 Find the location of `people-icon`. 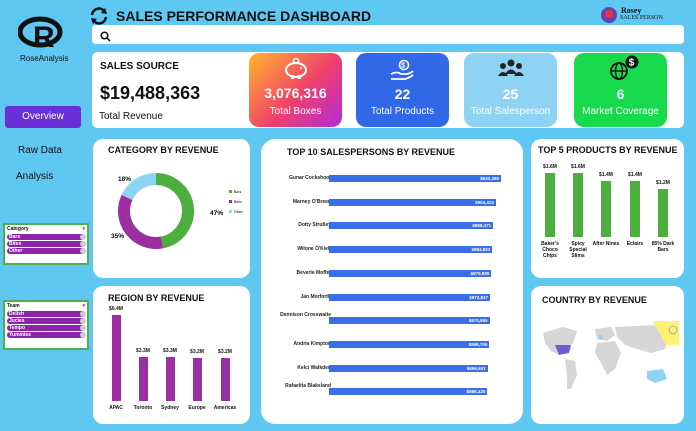

people-icon is located at coordinates (511, 69).